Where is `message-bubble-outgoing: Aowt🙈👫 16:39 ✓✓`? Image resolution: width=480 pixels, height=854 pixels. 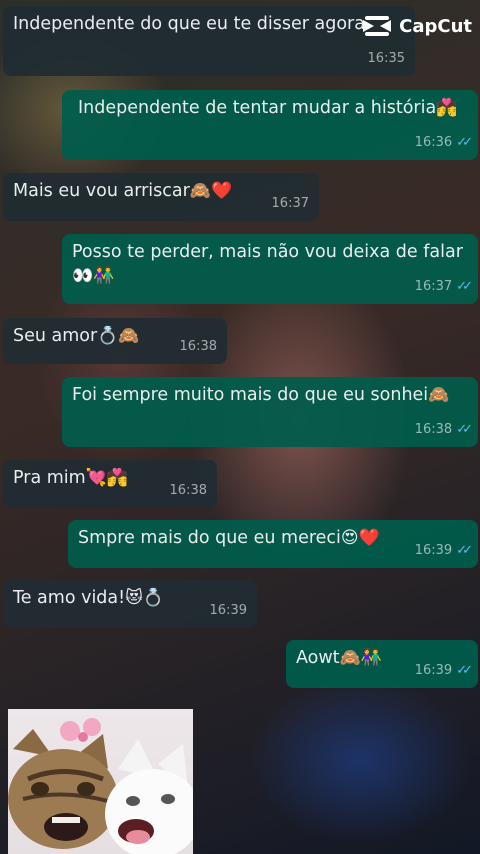 message-bubble-outgoing: Aowt🙈👫 16:39 ✓✓ is located at coordinates (382, 664).